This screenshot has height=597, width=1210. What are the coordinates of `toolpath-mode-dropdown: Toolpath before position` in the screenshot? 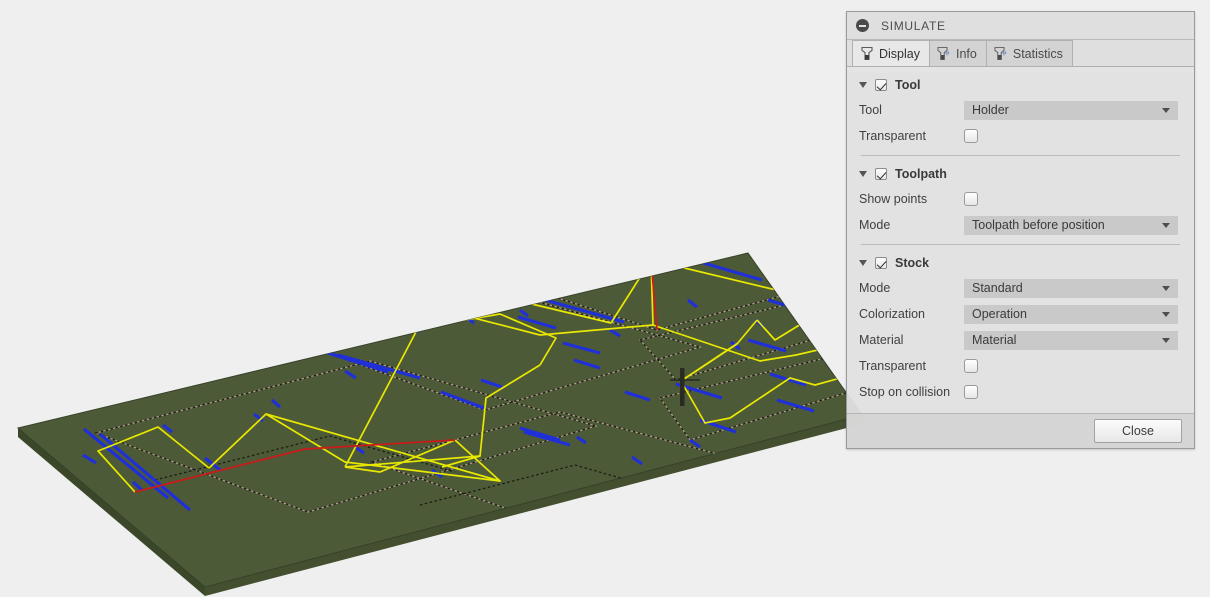 It's located at (1071, 225).